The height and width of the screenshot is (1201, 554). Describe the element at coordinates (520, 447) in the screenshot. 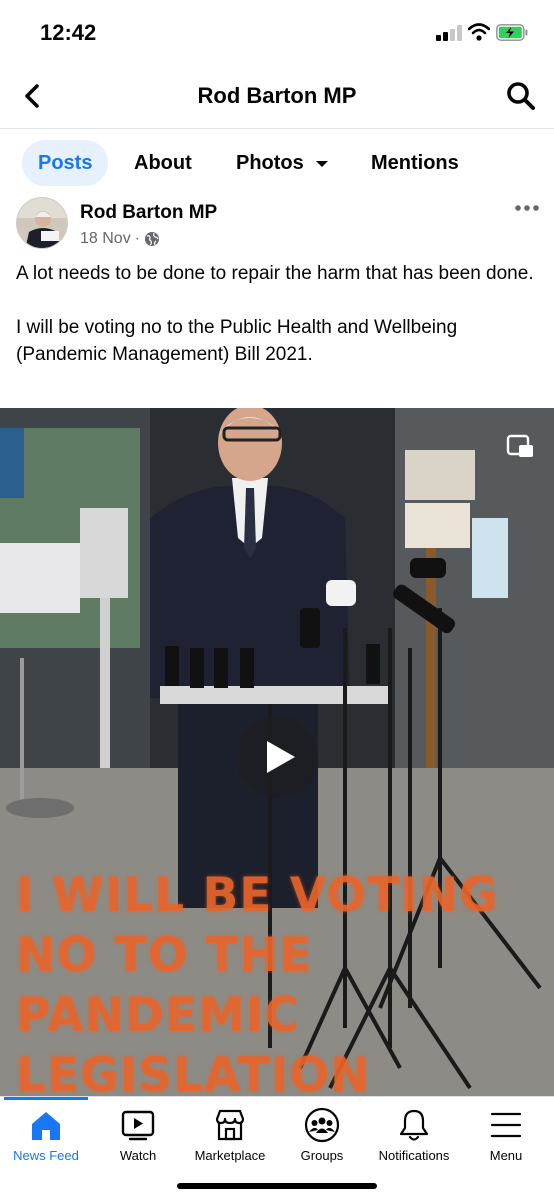

I see `picture-in-picture-icon` at that location.